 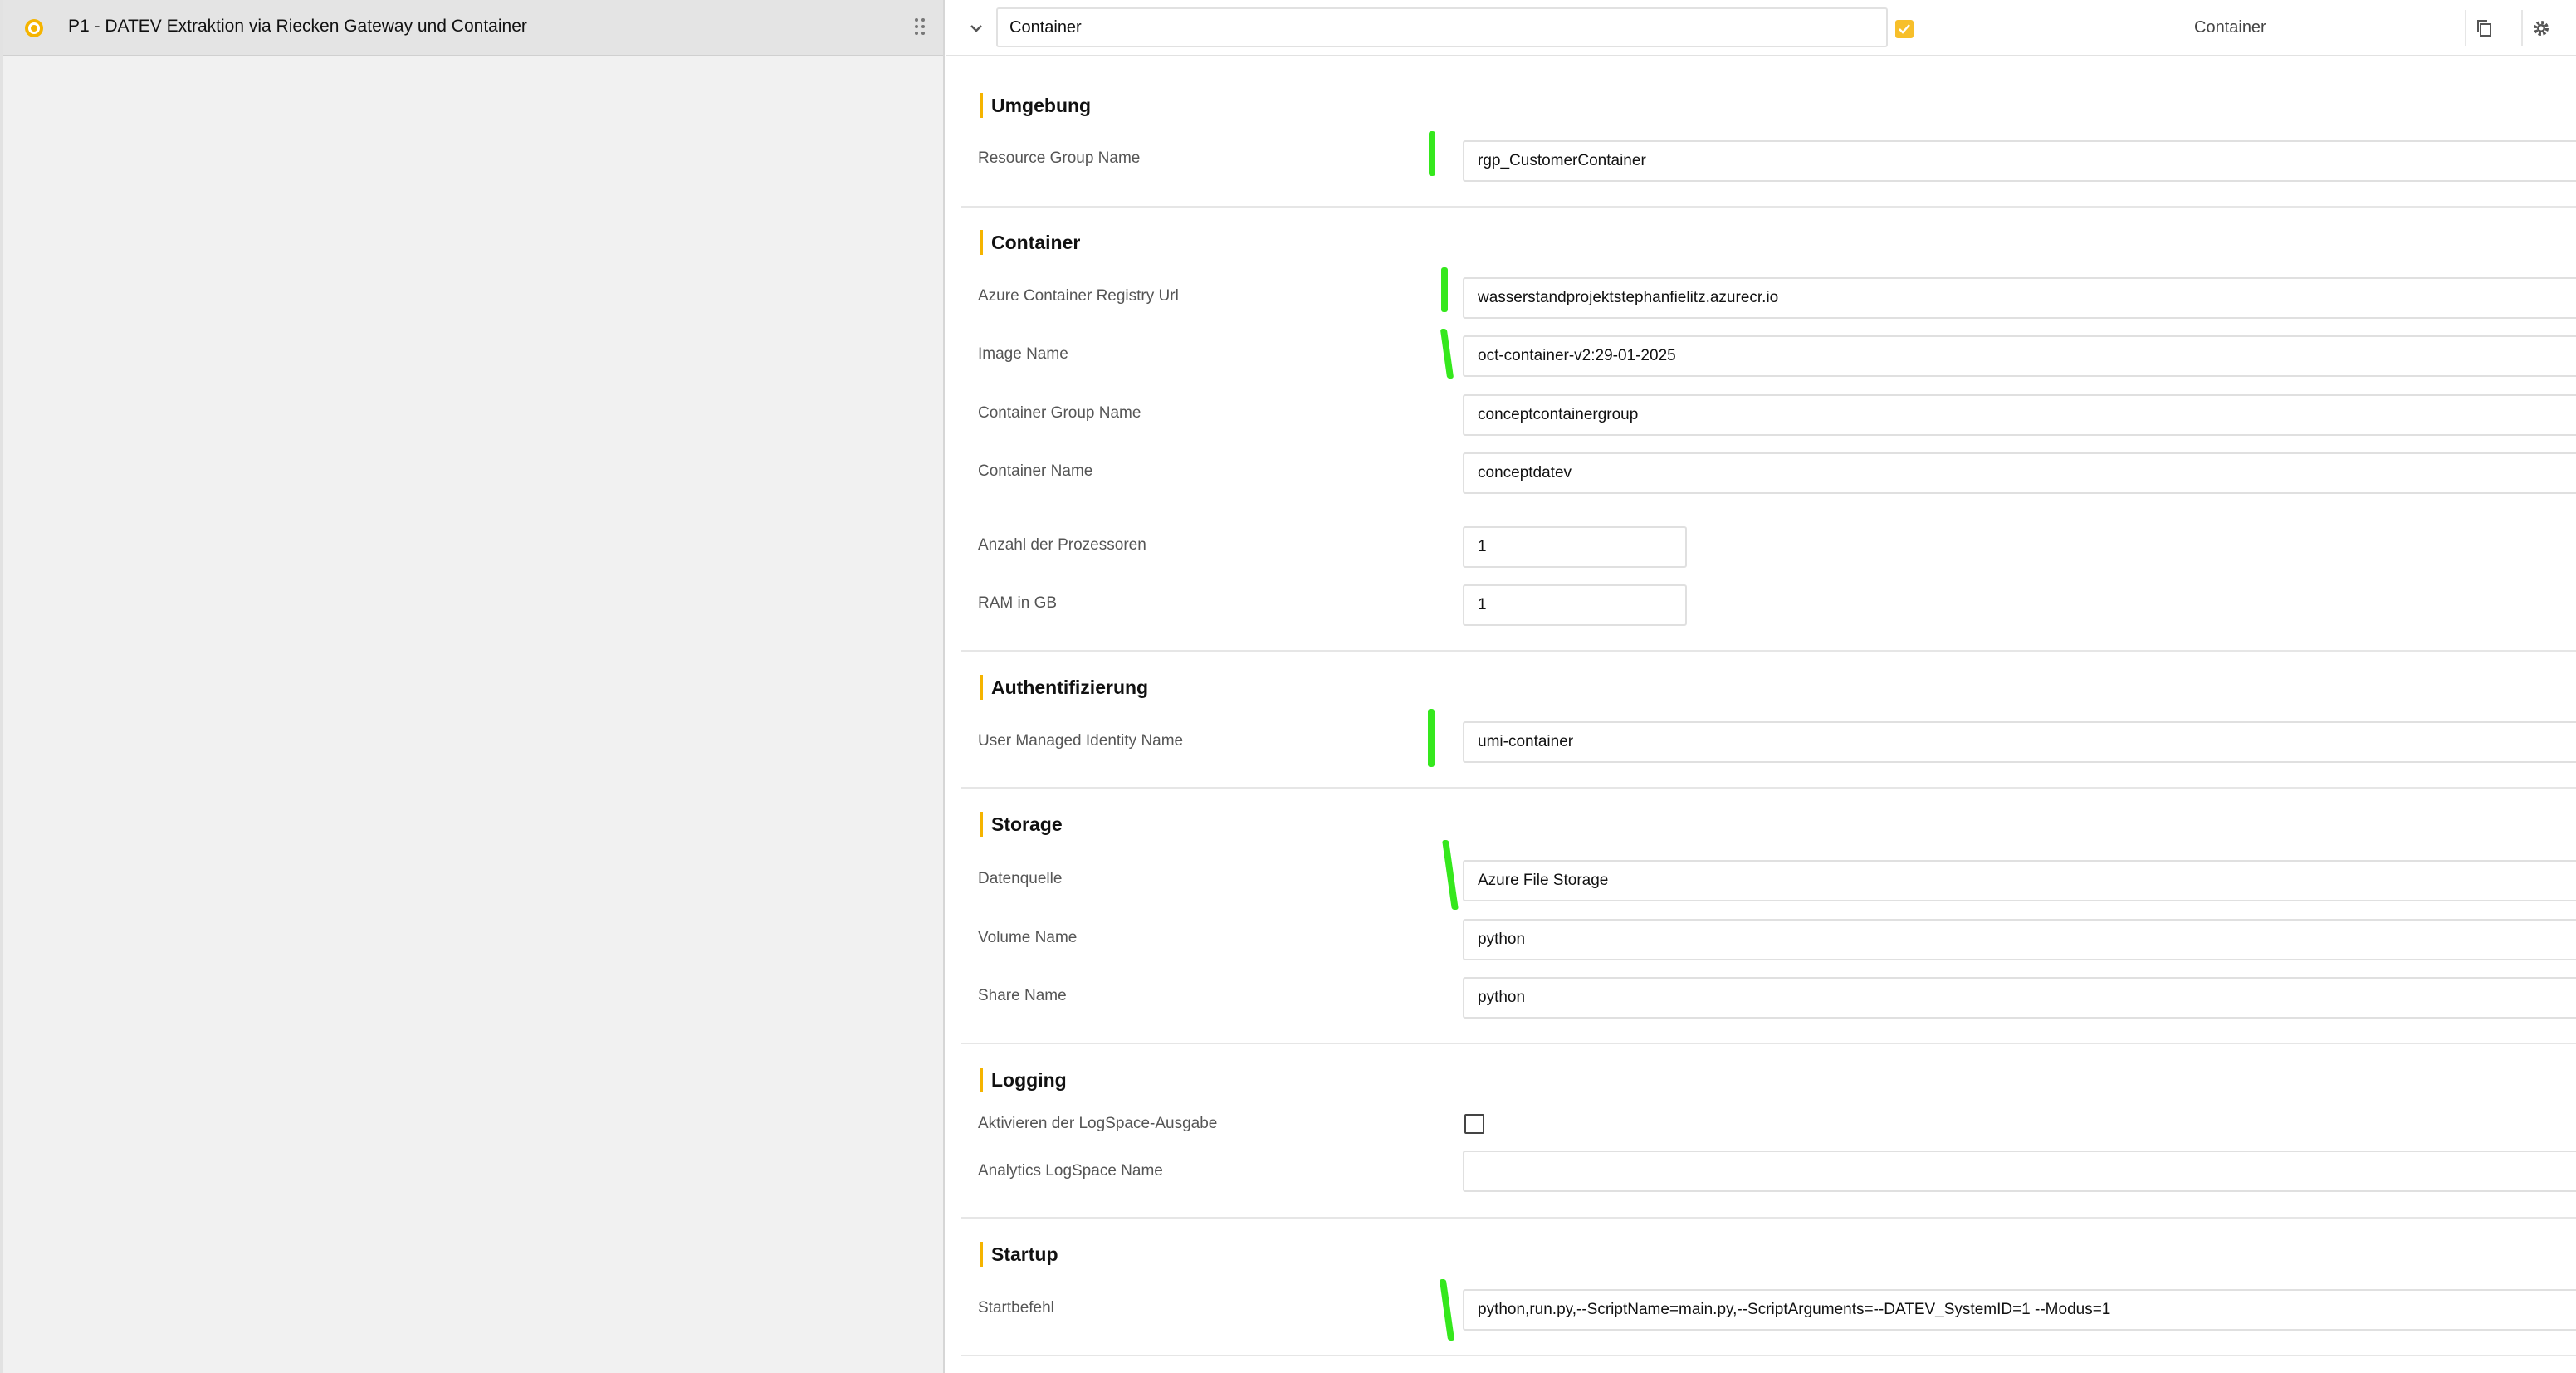 What do you see at coordinates (2019, 415) in the screenshot?
I see `container-group-input` at bounding box center [2019, 415].